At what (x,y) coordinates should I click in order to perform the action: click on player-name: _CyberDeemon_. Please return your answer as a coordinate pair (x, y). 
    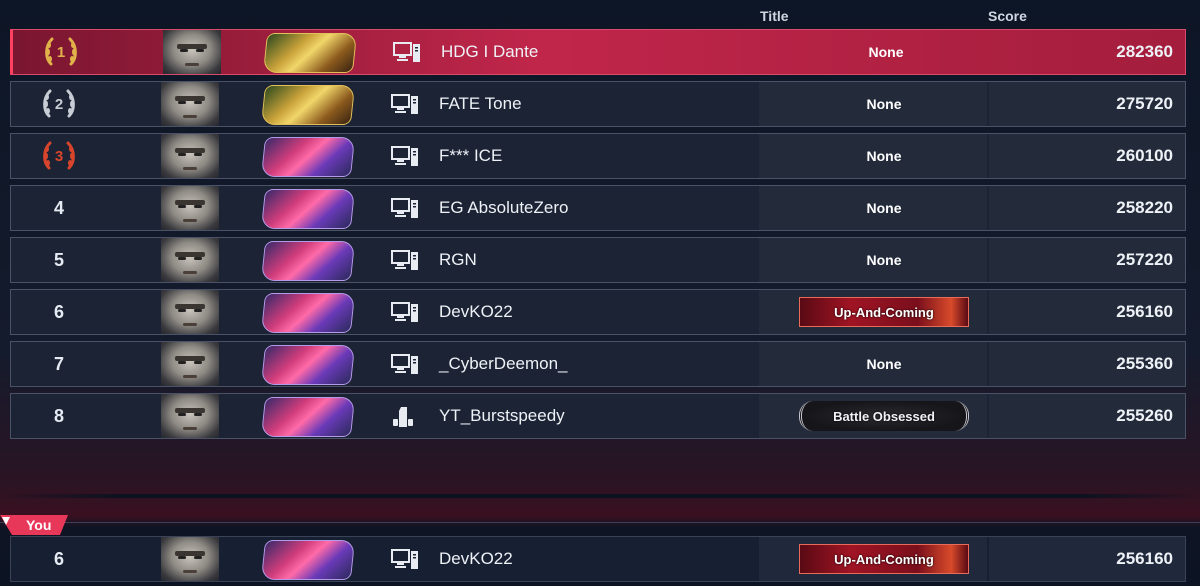
    Looking at the image, I should click on (503, 364).